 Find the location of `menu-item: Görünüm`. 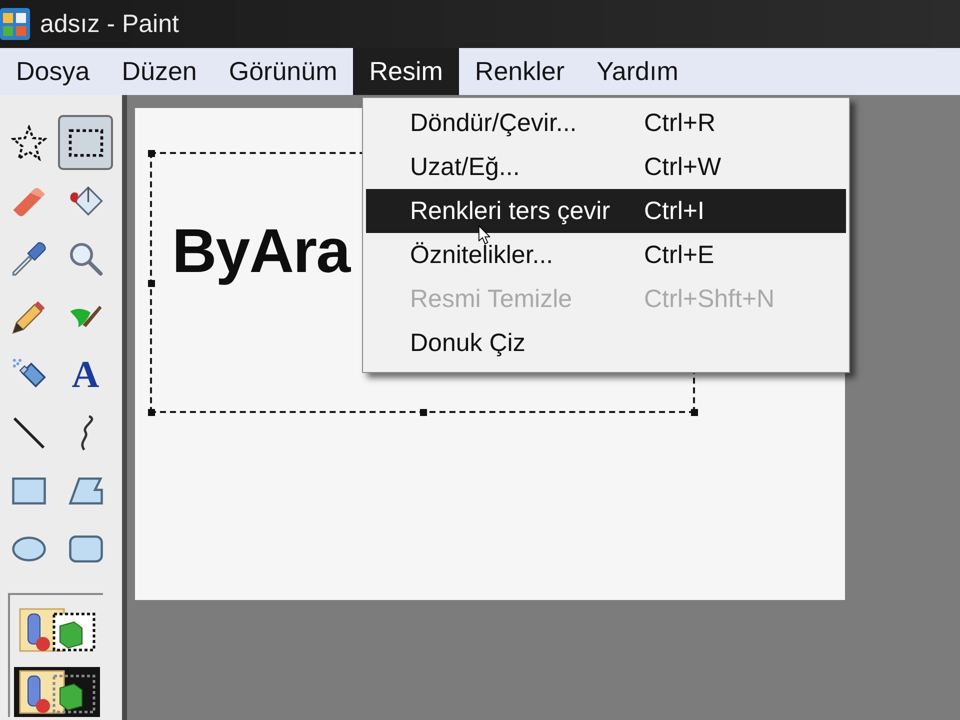

menu-item: Görünüm is located at coordinates (283, 71).